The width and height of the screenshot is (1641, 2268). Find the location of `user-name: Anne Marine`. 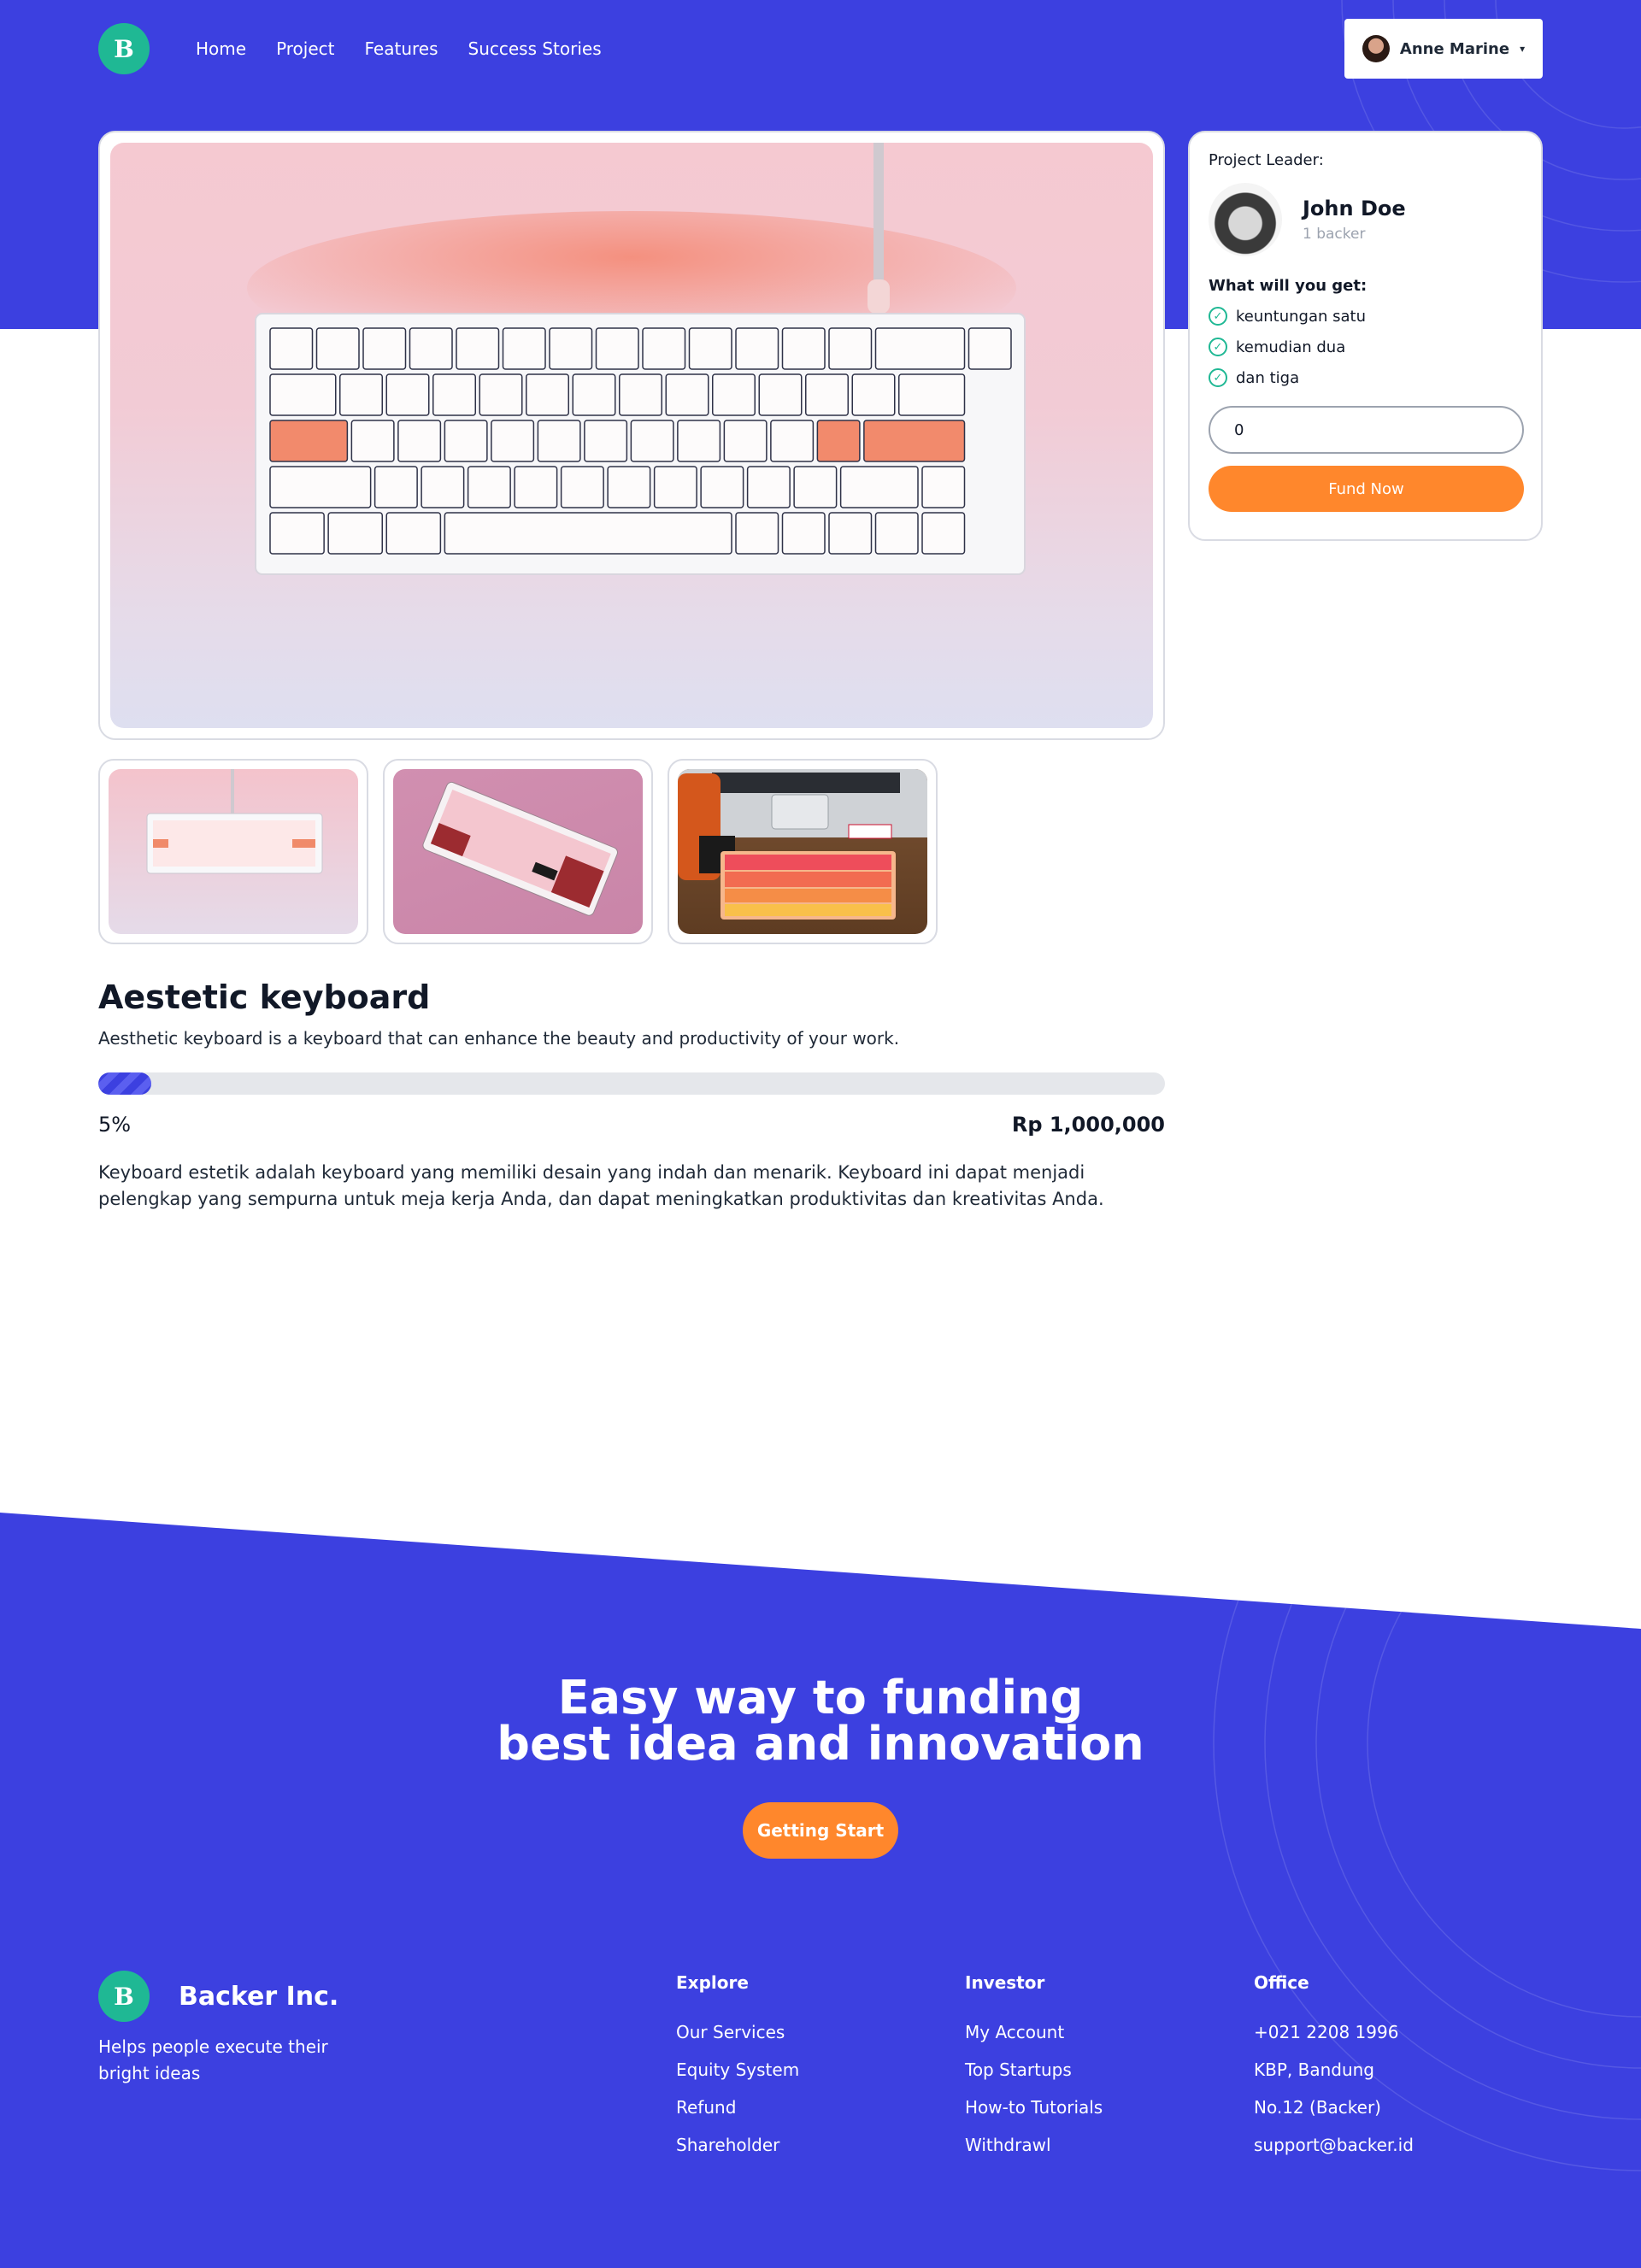

user-name: Anne Marine is located at coordinates (1454, 48).